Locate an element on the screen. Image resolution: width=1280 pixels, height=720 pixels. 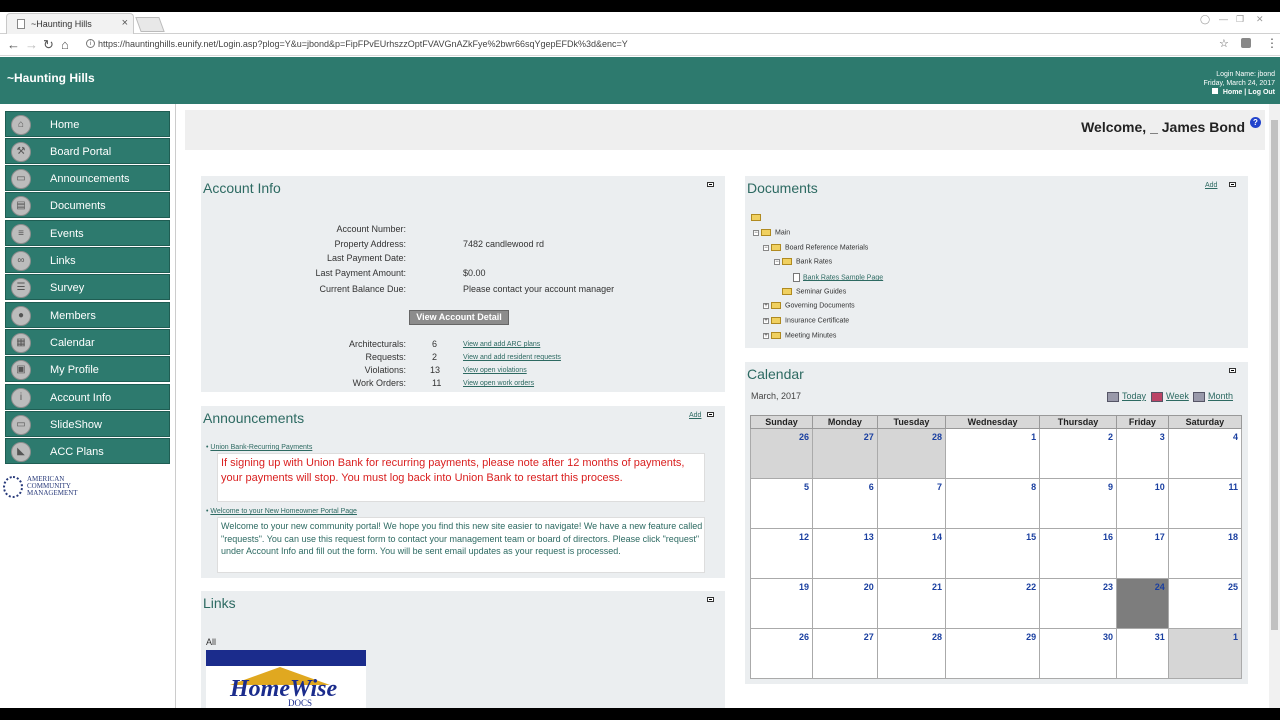
home-icon: ⌂ is located at coordinates (65, 44).